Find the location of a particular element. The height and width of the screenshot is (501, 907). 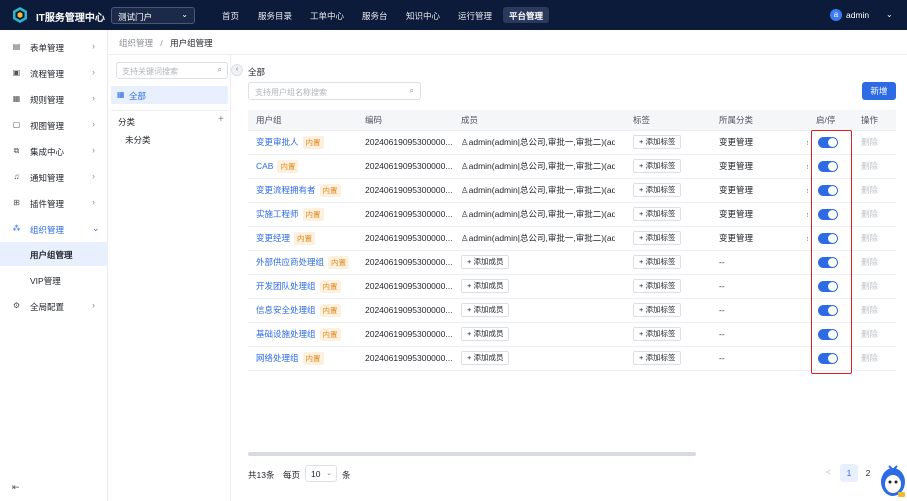

group-name-link: 变更审批人 is located at coordinates (277, 142).